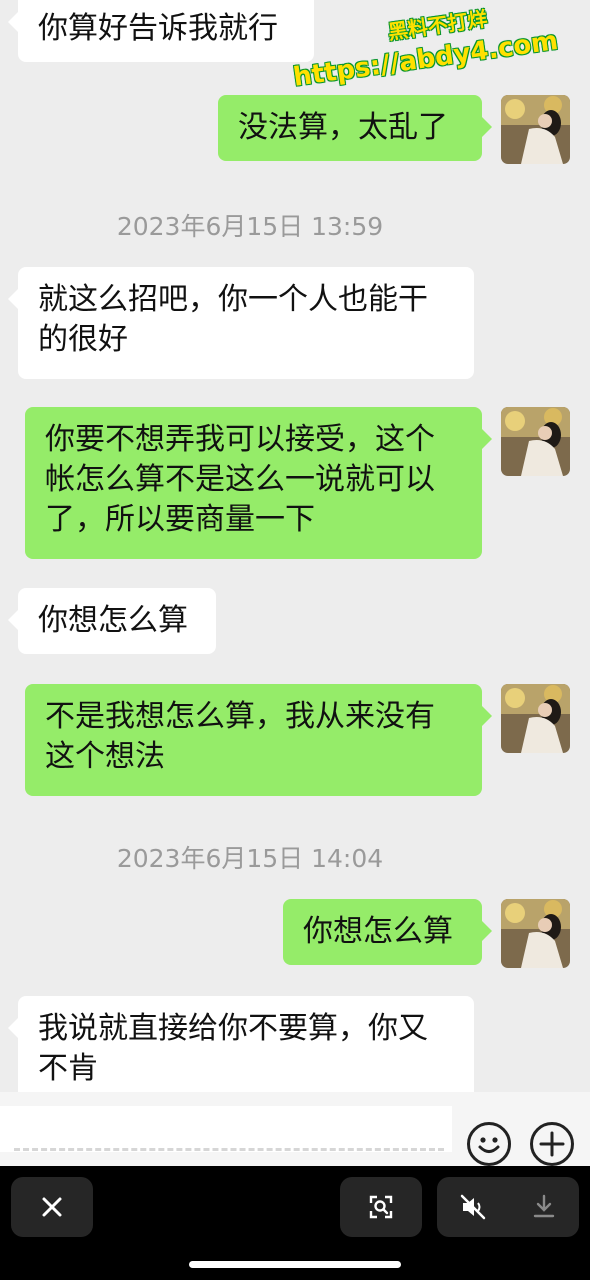  I want to click on download-icon, so click(544, 1207).